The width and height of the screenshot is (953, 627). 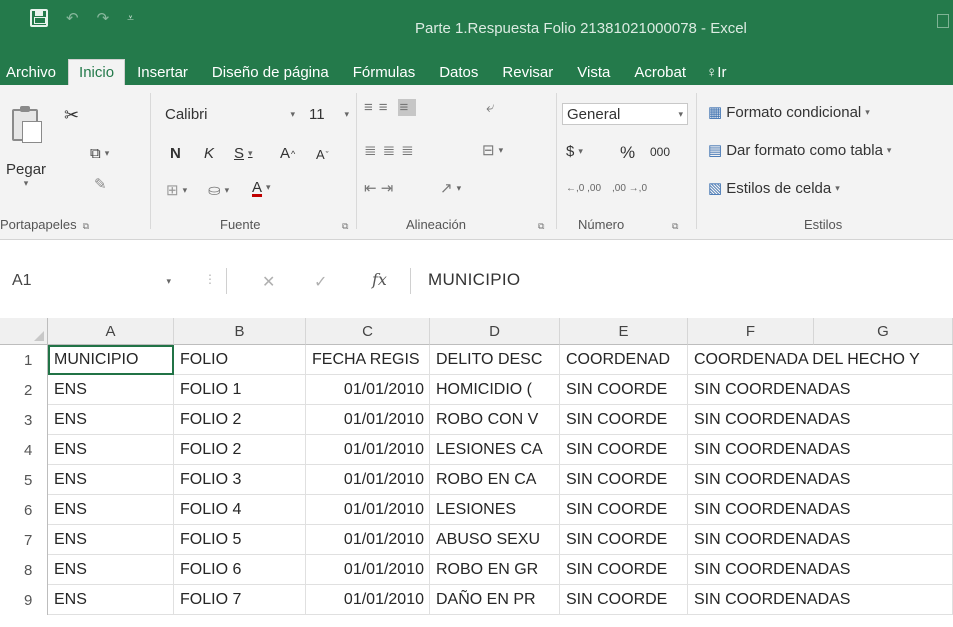 What do you see at coordinates (261, 187) in the screenshot?
I see `font-color-button: A ▾` at bounding box center [261, 187].